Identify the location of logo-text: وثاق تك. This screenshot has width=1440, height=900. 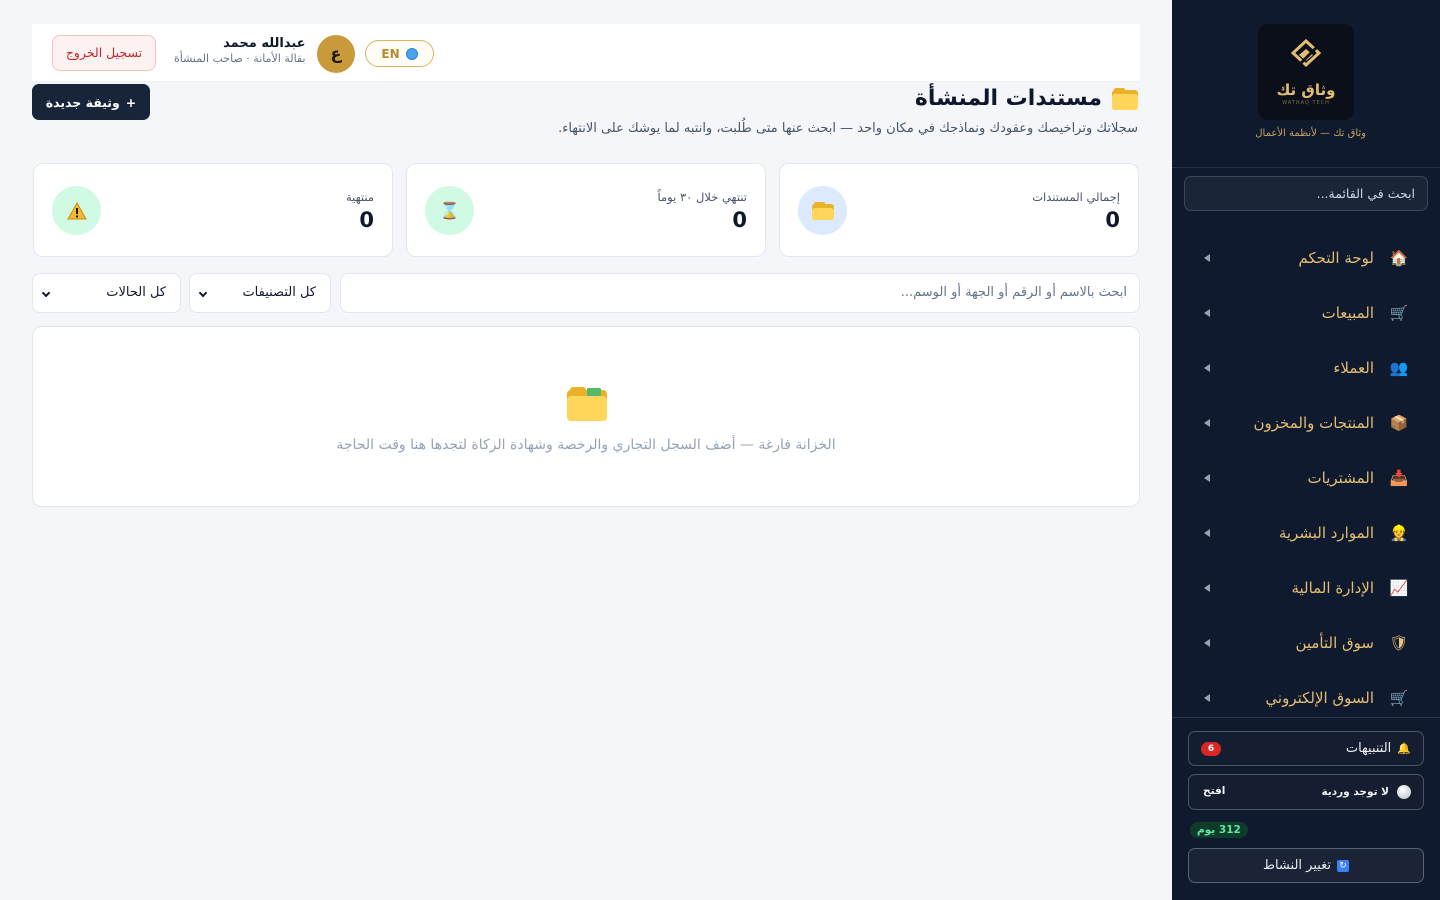
(1306, 89).